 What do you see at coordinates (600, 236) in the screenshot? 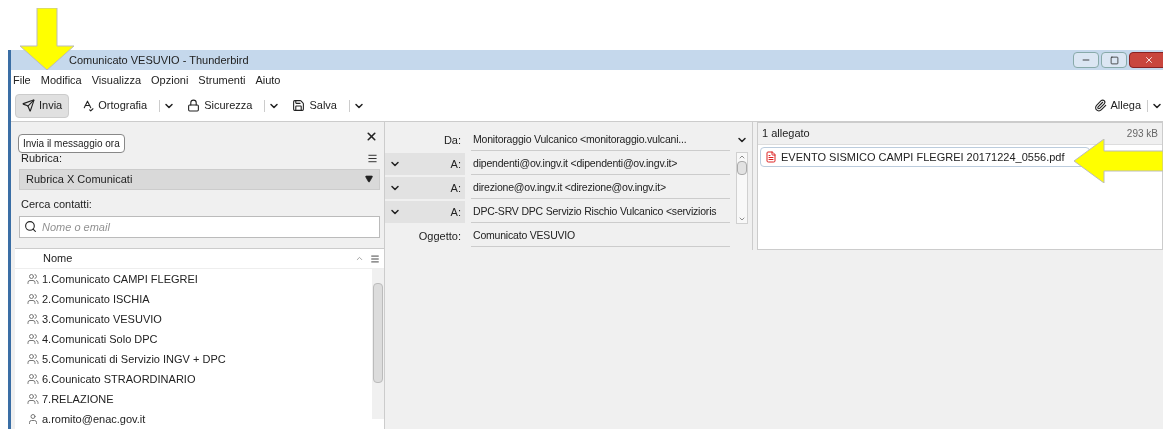
I see `header-field: Comunicato VESUVIO` at bounding box center [600, 236].